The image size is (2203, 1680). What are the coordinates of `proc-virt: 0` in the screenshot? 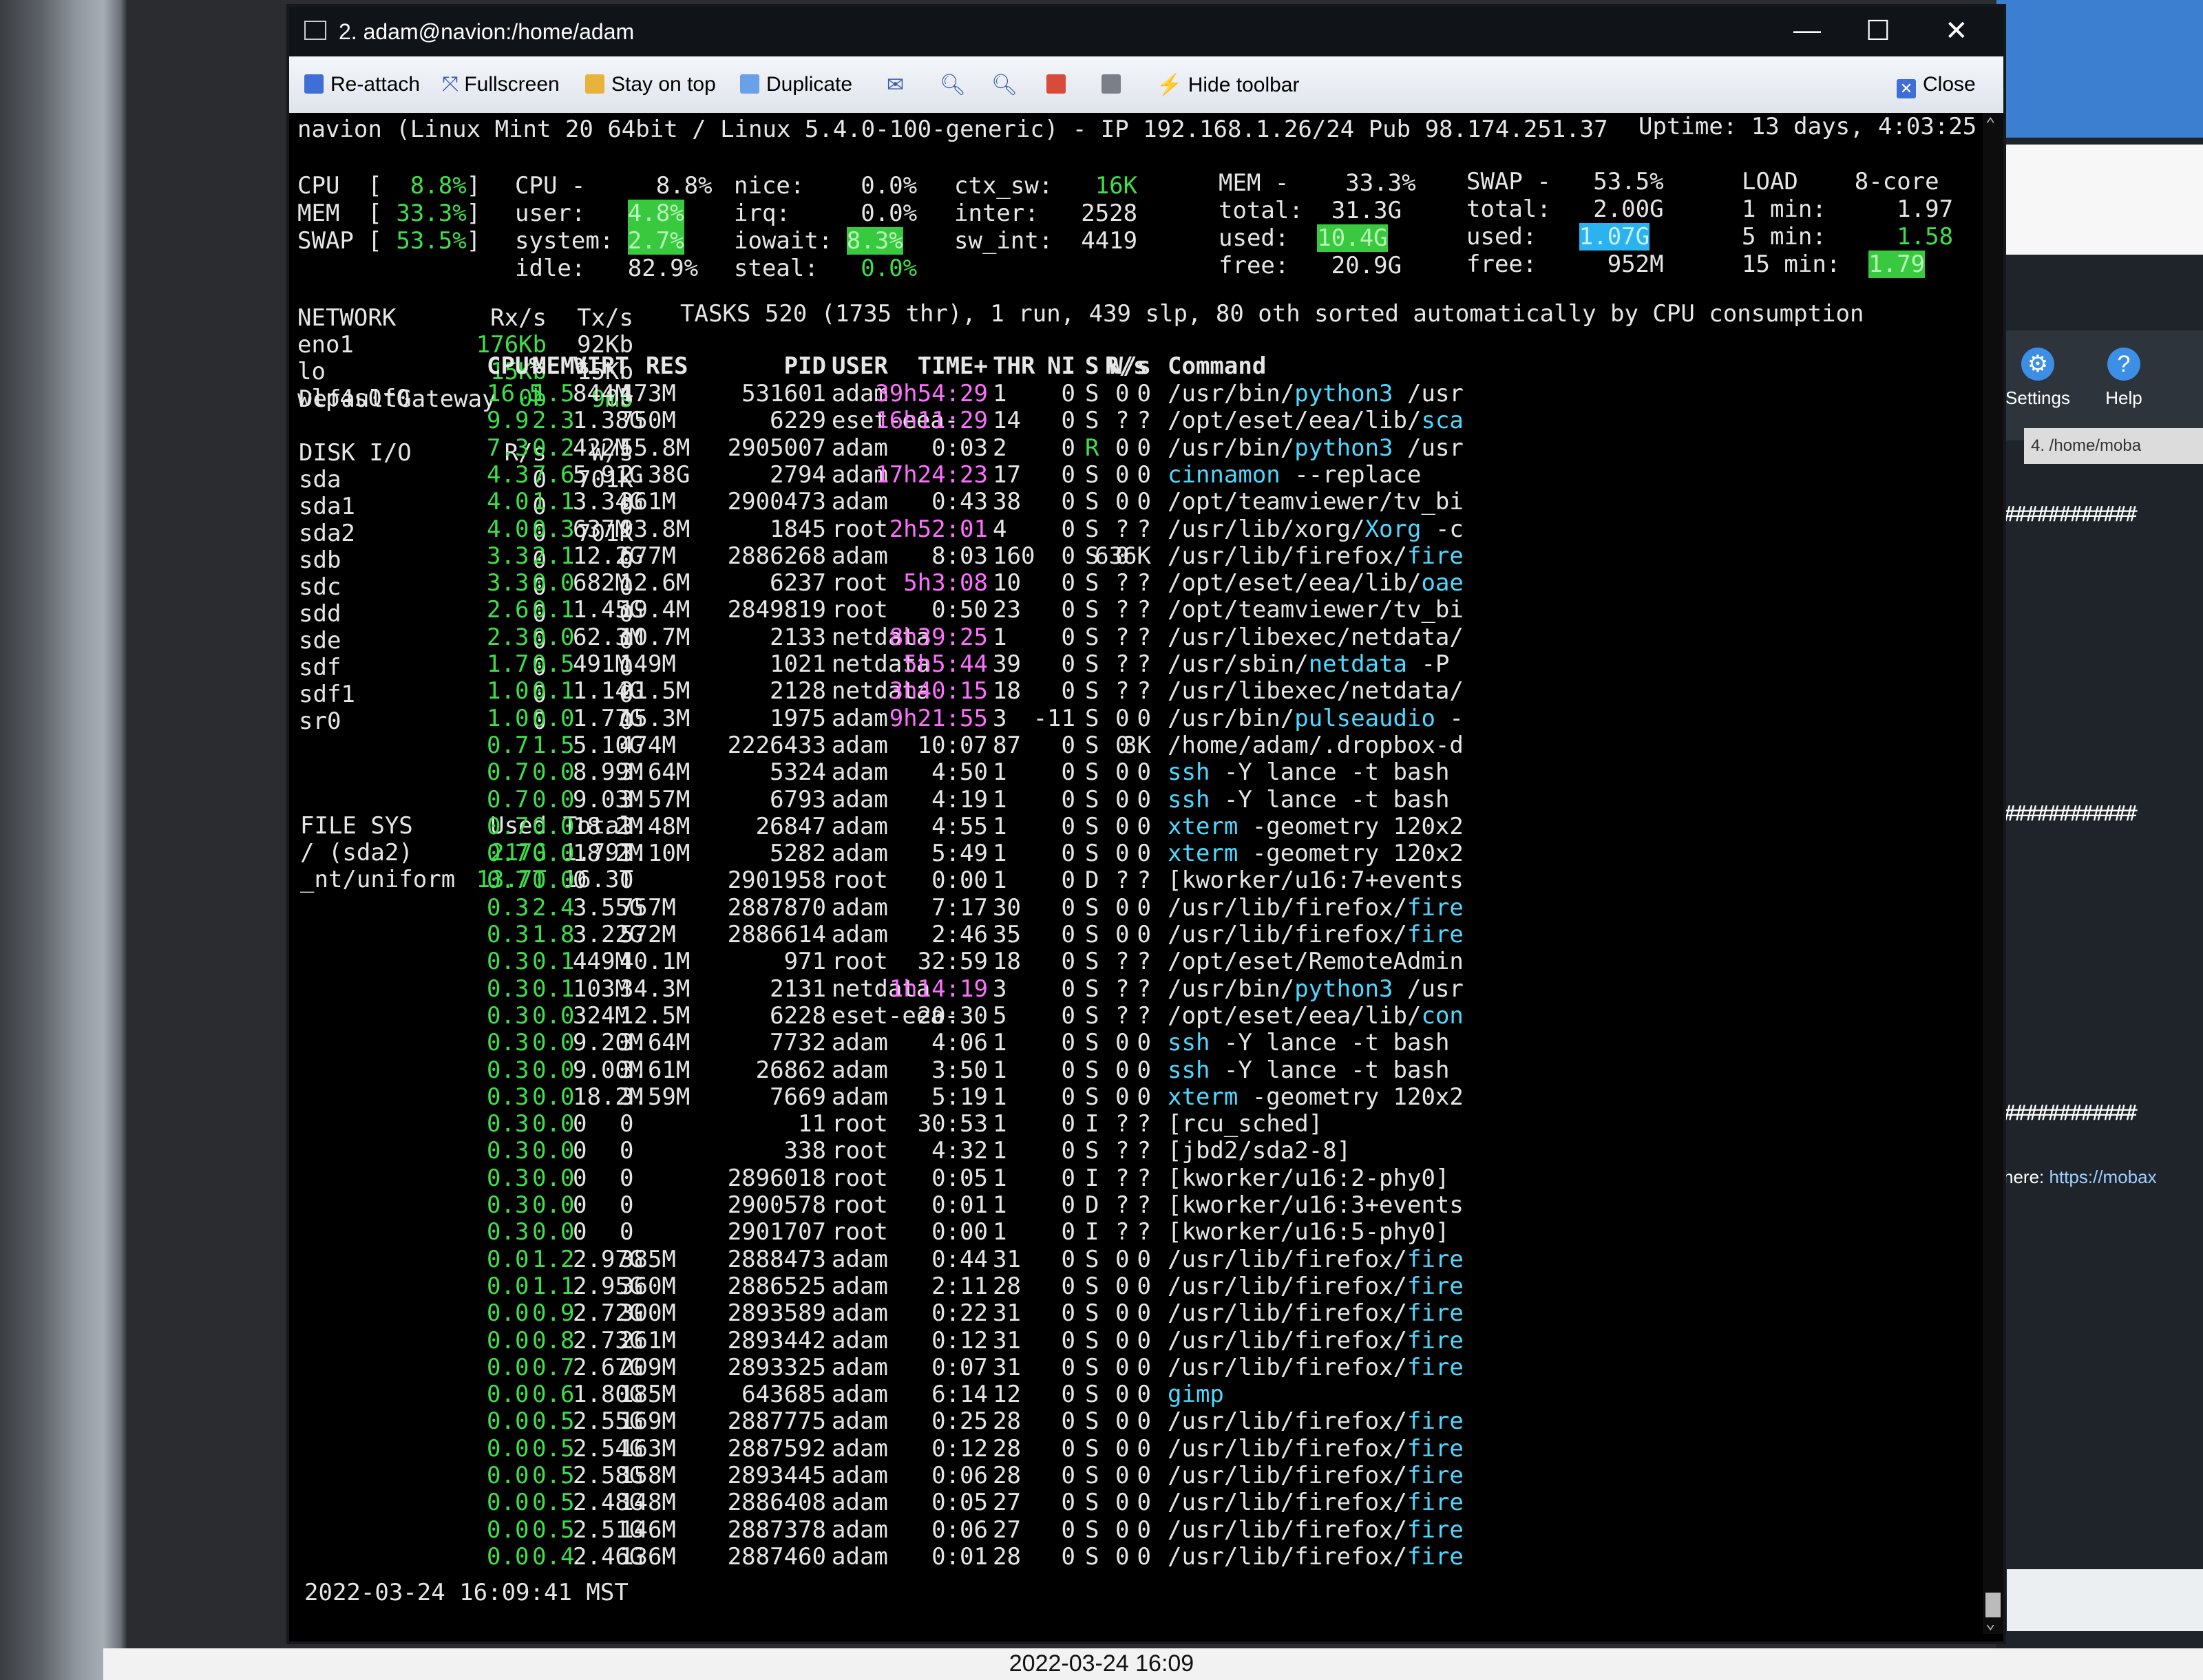 It's located at (580, 1124).